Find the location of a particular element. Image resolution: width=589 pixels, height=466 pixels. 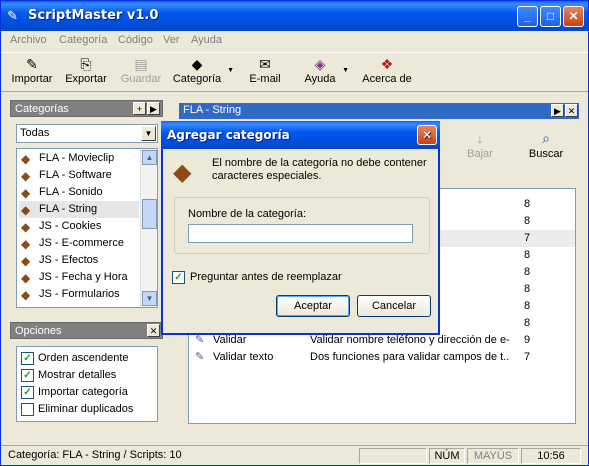

option-show-details: ✓ Mostrar detalles is located at coordinates (68, 375).